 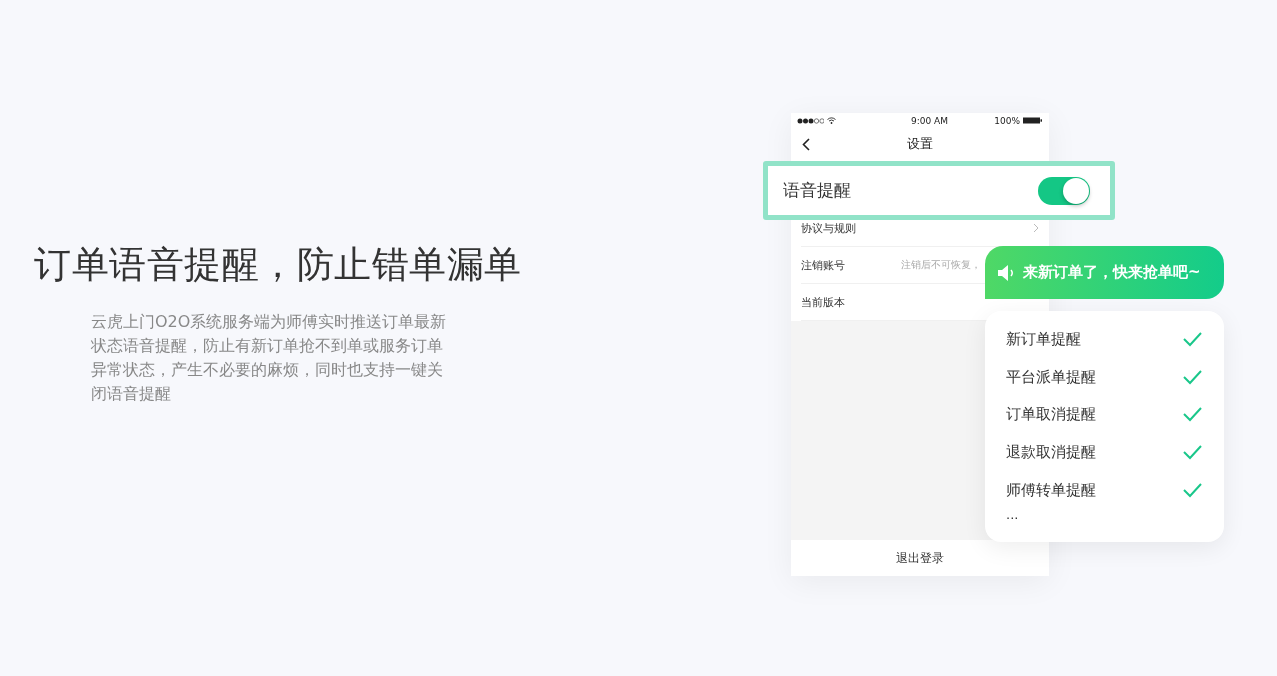 What do you see at coordinates (920, 558) in the screenshot?
I see `logout-button: 退出登录` at bounding box center [920, 558].